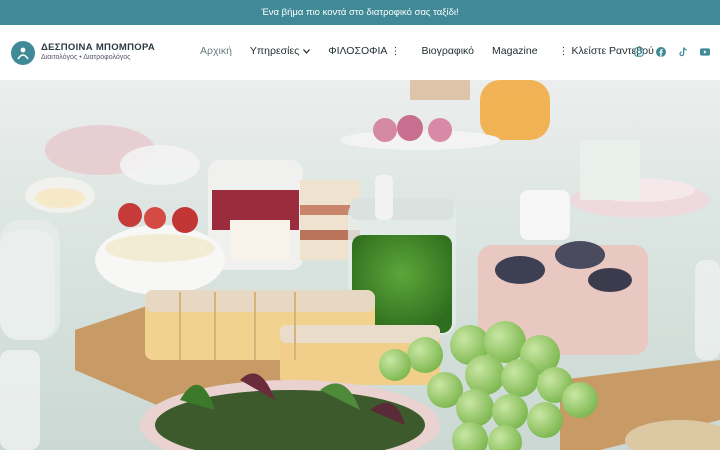  Describe the element at coordinates (447, 51) in the screenshot. I see `nav-bio: Βιογραφικό` at that location.